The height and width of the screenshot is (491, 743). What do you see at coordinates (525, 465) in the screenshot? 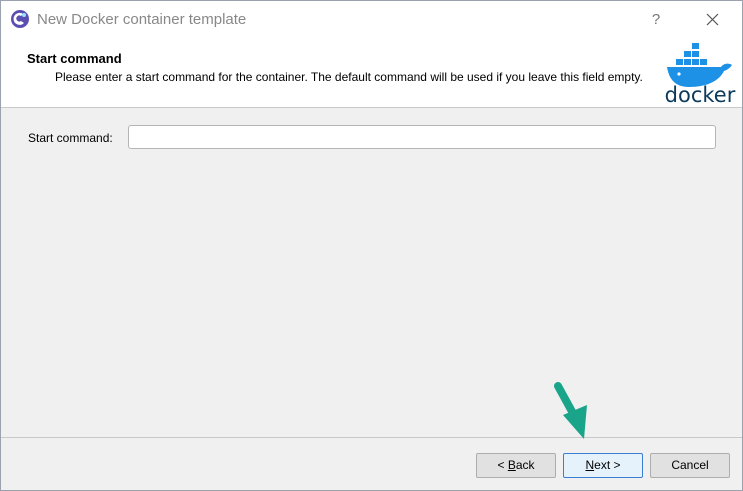
I see `back-button-label: ack` at bounding box center [525, 465].